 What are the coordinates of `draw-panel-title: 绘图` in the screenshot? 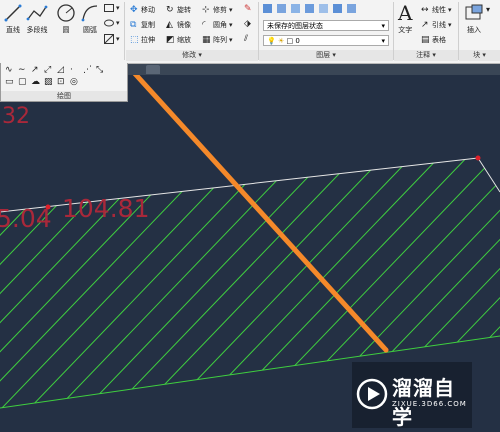 It's located at (64, 96).